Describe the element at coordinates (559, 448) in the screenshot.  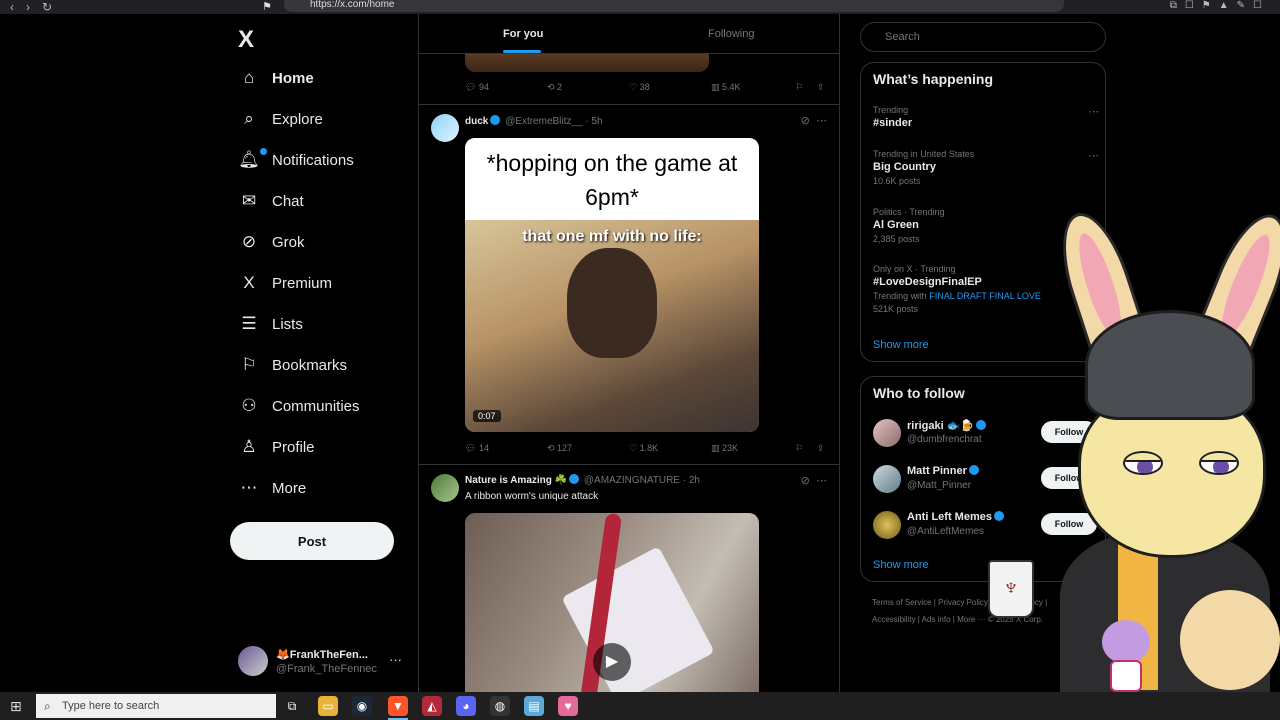
I see `repost-button: ⟲ 127` at that location.